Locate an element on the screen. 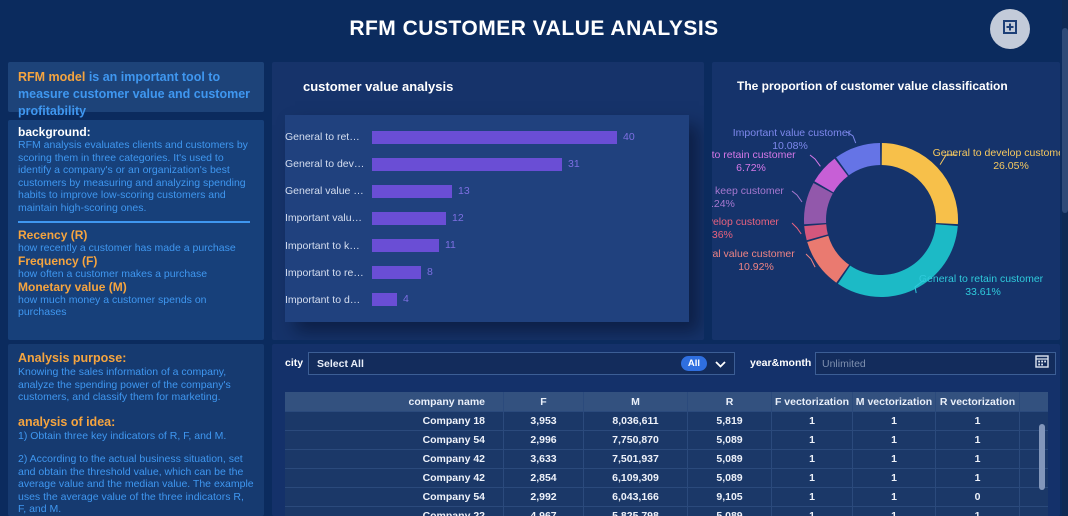  table-row: Company 42 3,633 7,501,937 5,089 1 1 1 is located at coordinates (666, 458).